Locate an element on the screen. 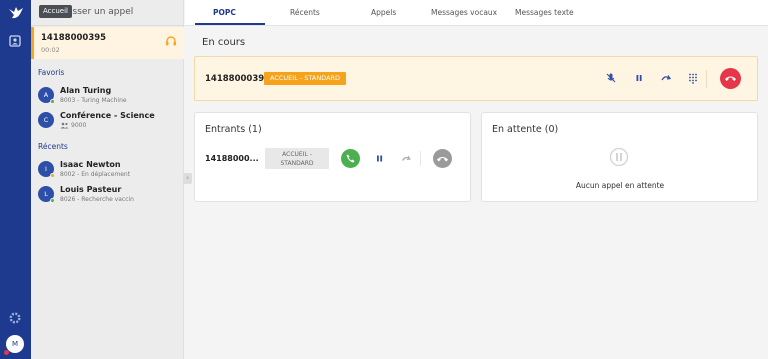  contact-name: Isaac Newton is located at coordinates (90, 164).